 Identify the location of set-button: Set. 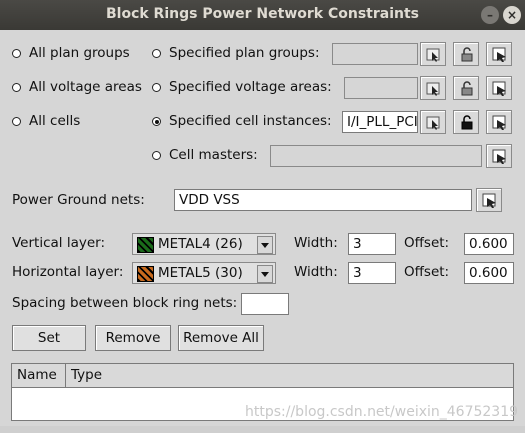
(49, 338).